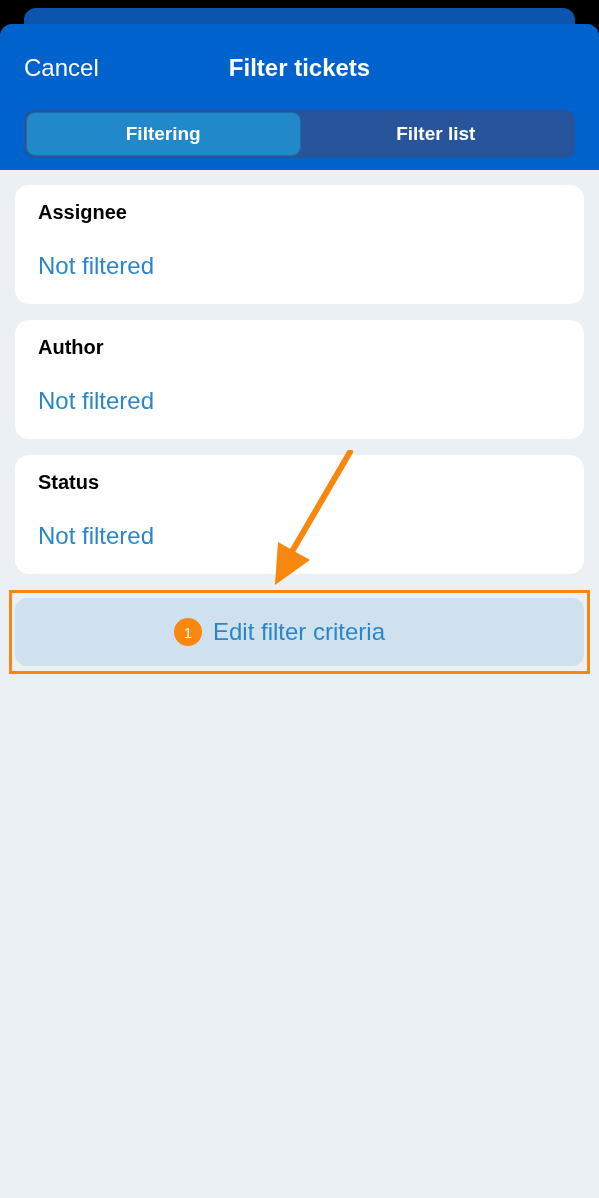 Image resolution: width=599 pixels, height=1198 pixels. I want to click on filter-label: Status, so click(69, 482).